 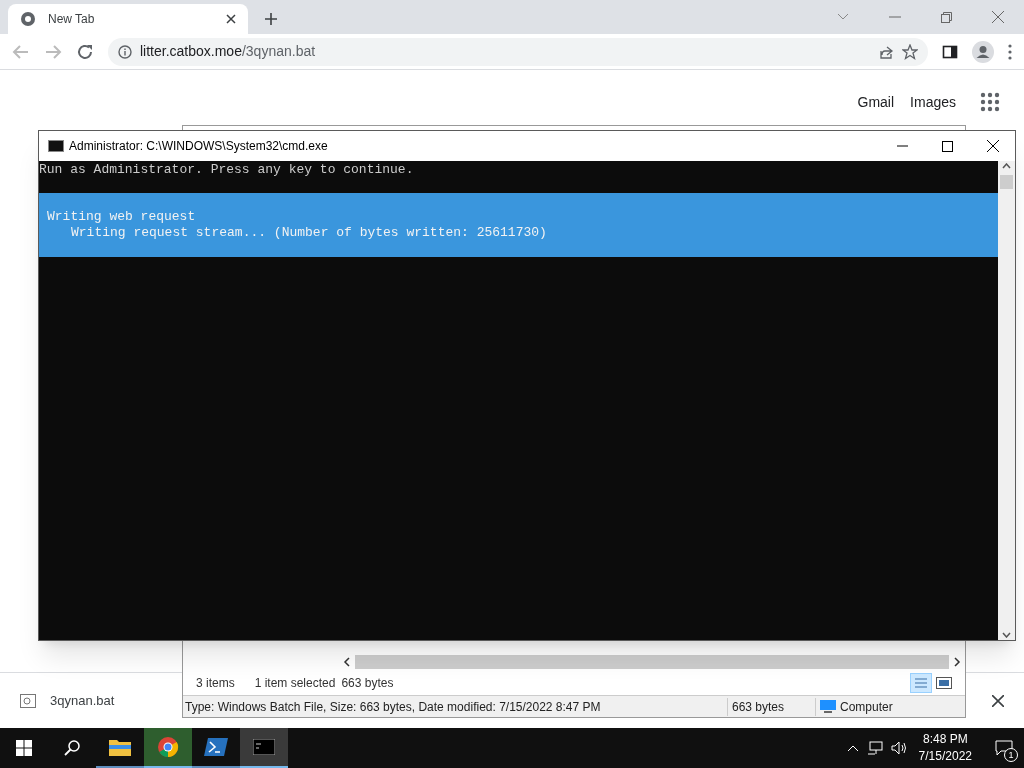 I want to click on menu-icon, so click(x=1010, y=51).